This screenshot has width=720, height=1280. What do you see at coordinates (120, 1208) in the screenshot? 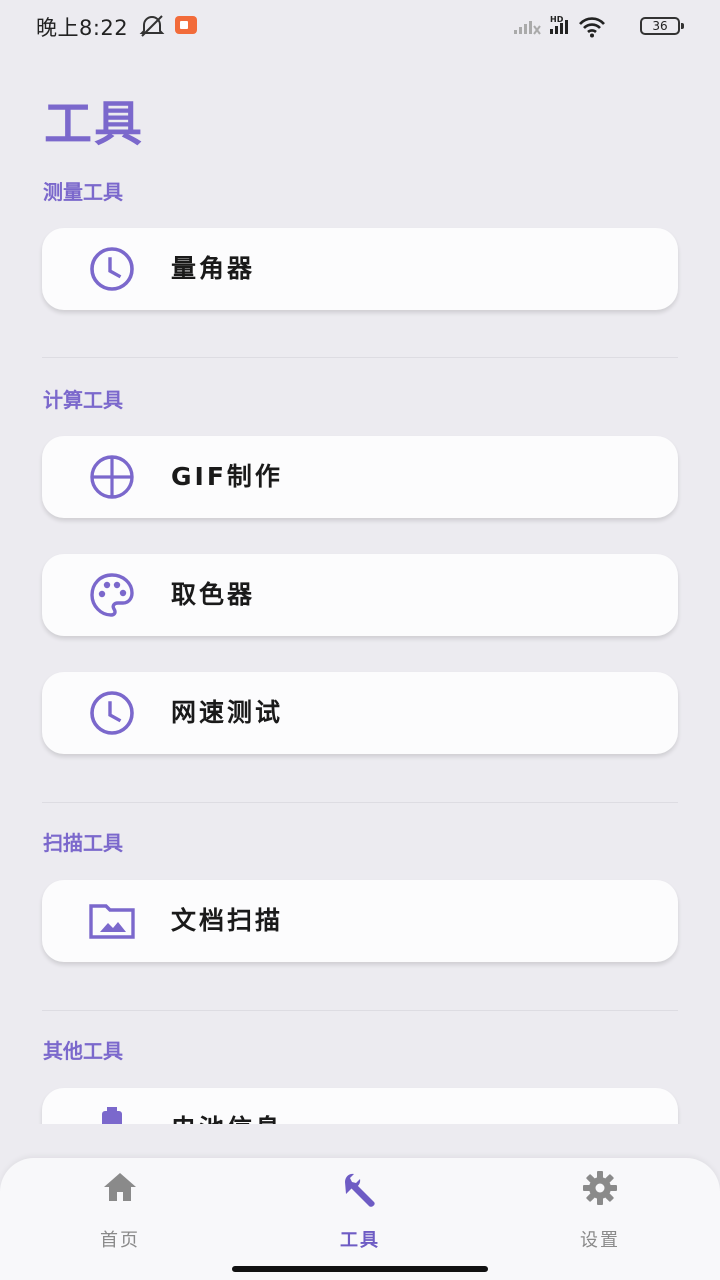
I see `nav-item-home: 首页` at bounding box center [120, 1208].